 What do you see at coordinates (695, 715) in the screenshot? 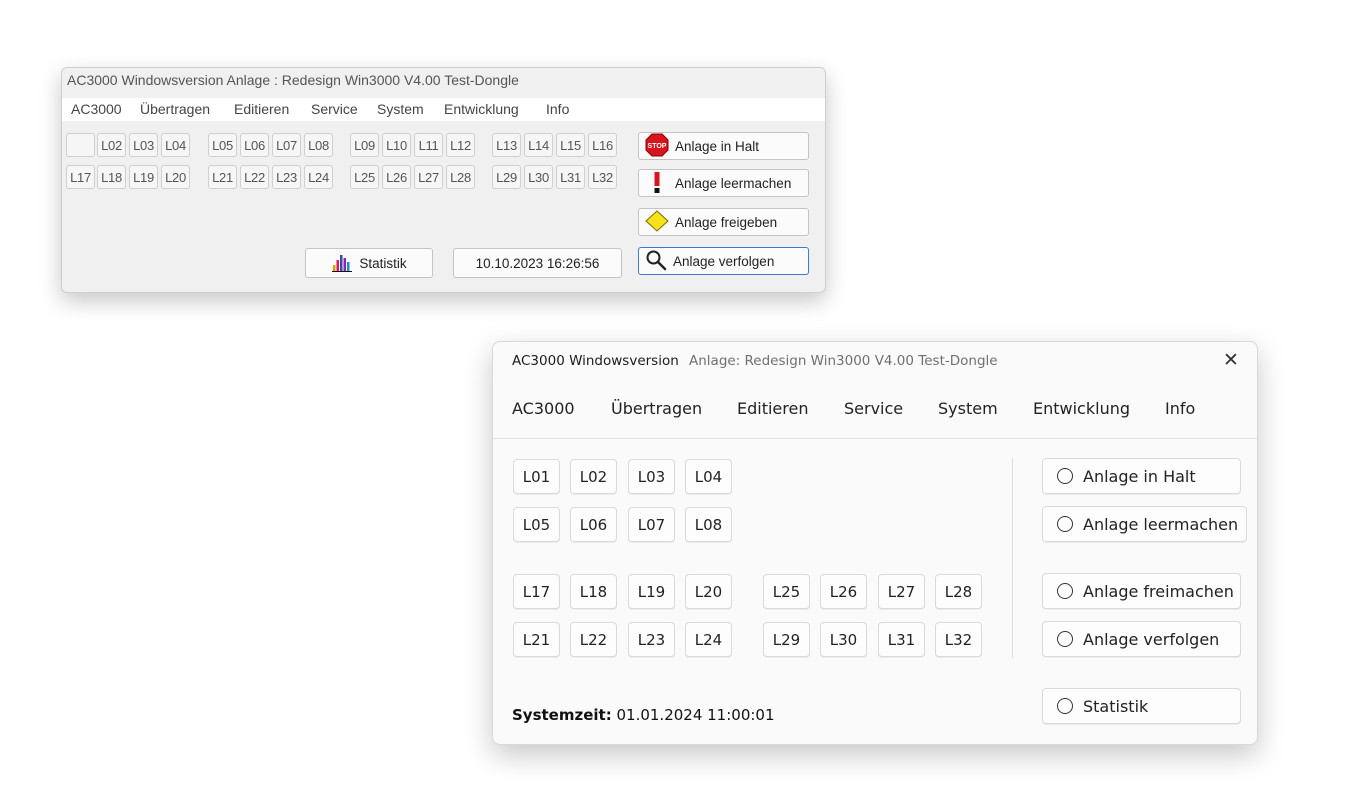
I see `system-time-value: 01.01.2024 11:00:01` at bounding box center [695, 715].